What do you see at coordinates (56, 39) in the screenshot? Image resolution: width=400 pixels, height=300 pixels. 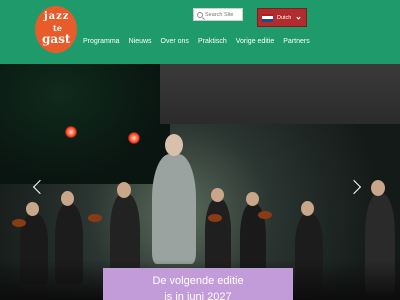 I see `logo-word-gast: gast` at bounding box center [56, 39].